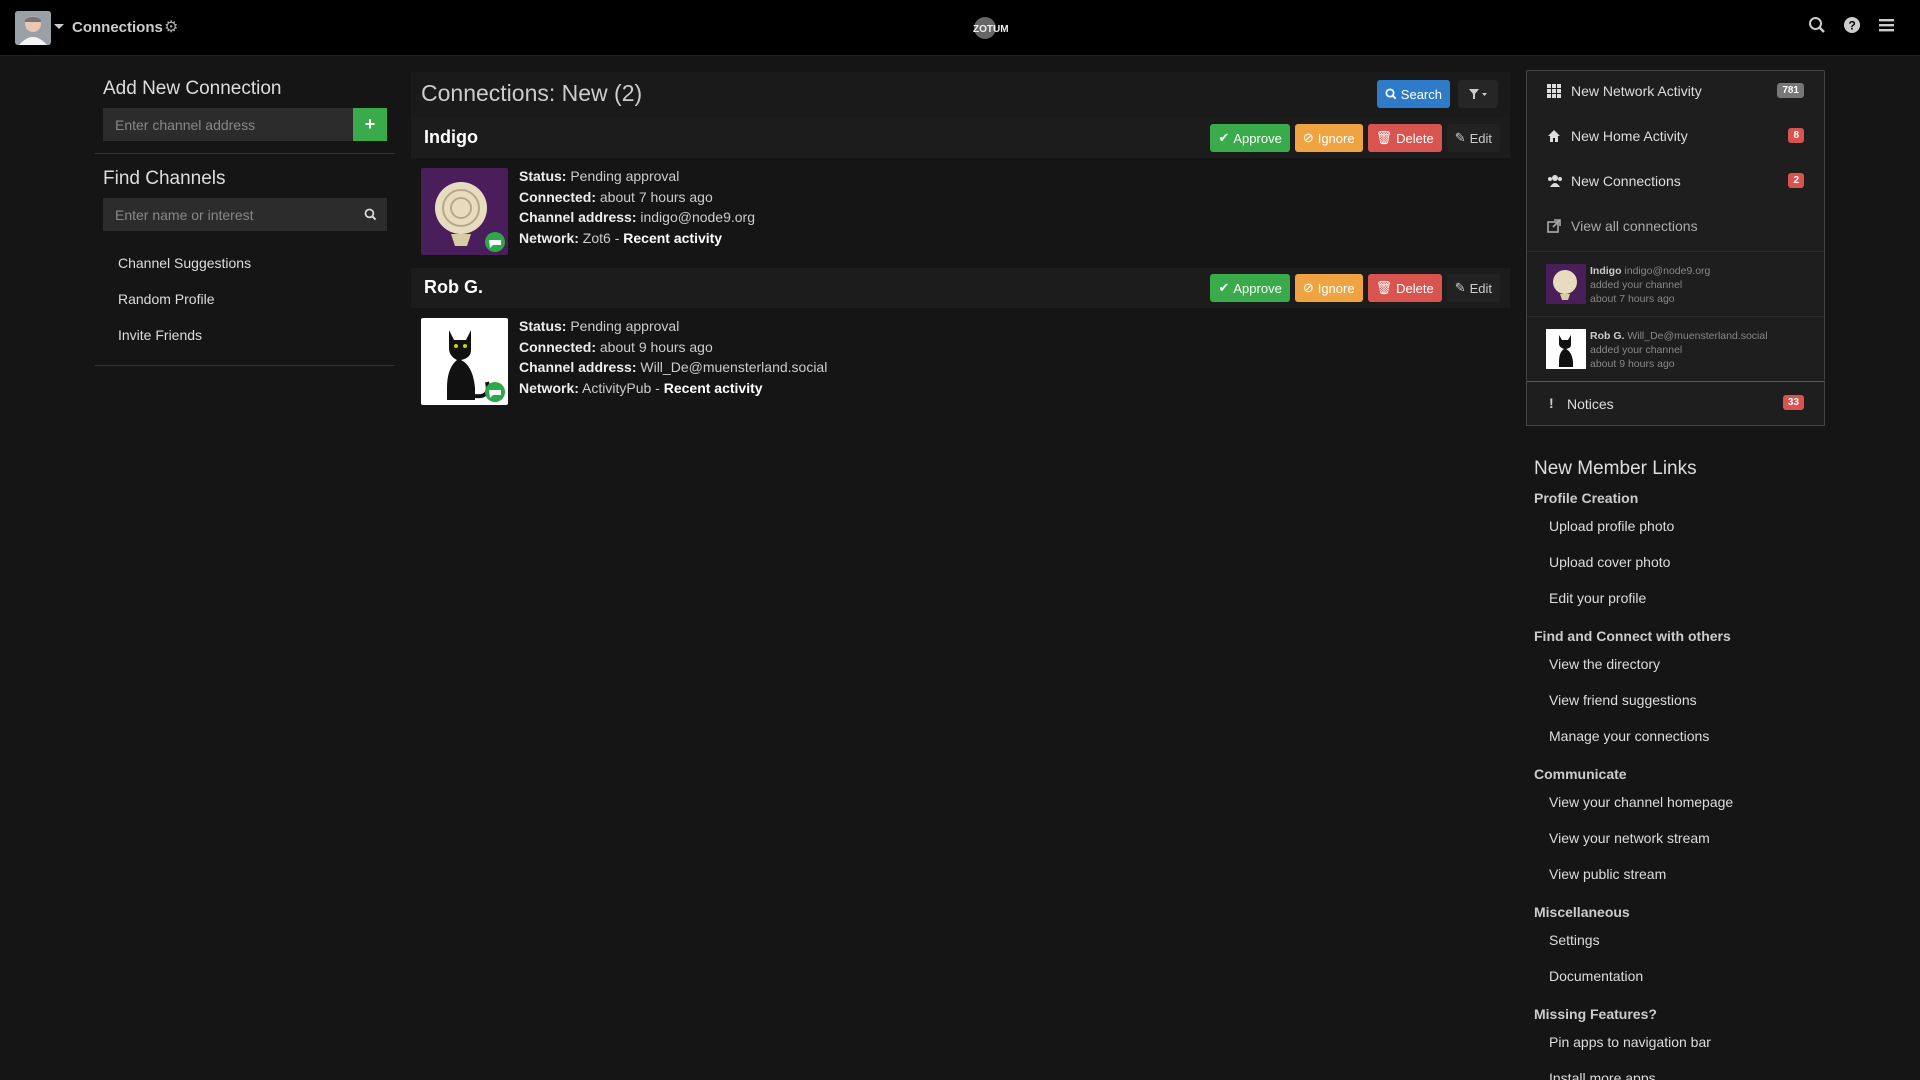  What do you see at coordinates (1632, 636) in the screenshot?
I see `section-heading: Find and Connect with others` at bounding box center [1632, 636].